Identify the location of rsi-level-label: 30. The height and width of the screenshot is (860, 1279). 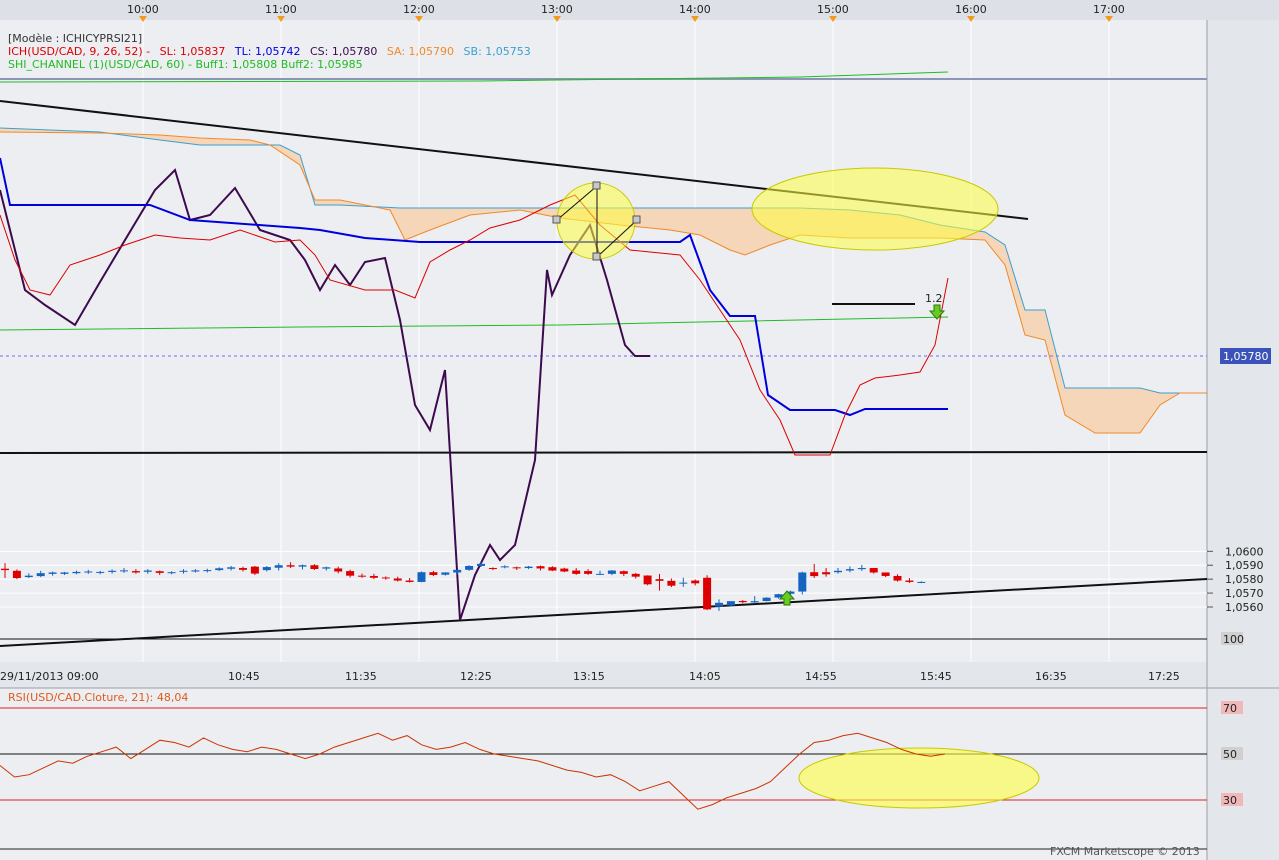
(1230, 800).